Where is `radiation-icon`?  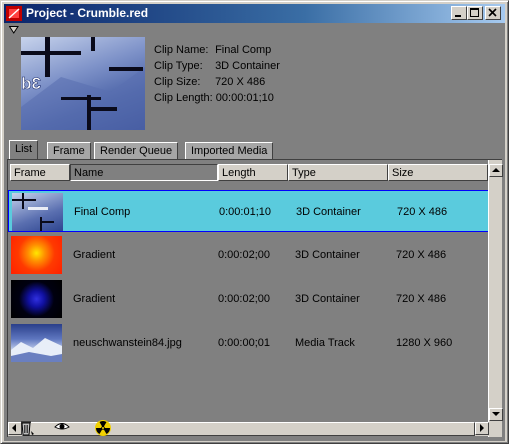 radiation-icon is located at coordinates (103, 428).